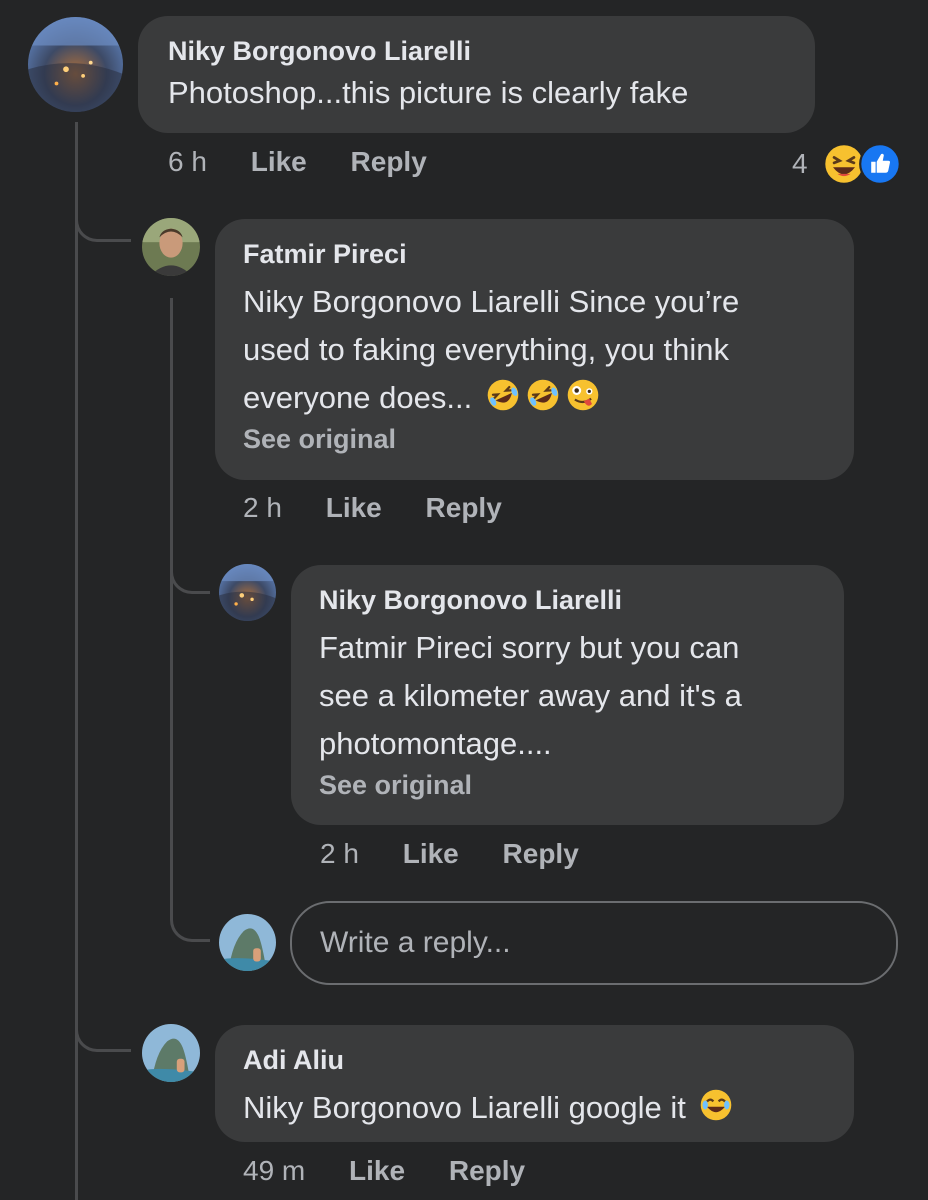  What do you see at coordinates (486, 349) in the screenshot?
I see `reply-text-line: used to faking everything, you think` at bounding box center [486, 349].